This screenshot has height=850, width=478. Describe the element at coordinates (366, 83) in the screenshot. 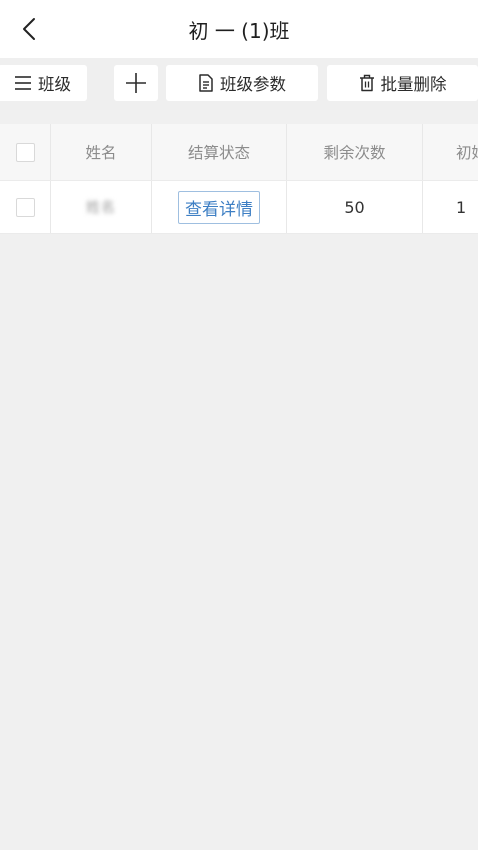

I see `trash-icon` at that location.